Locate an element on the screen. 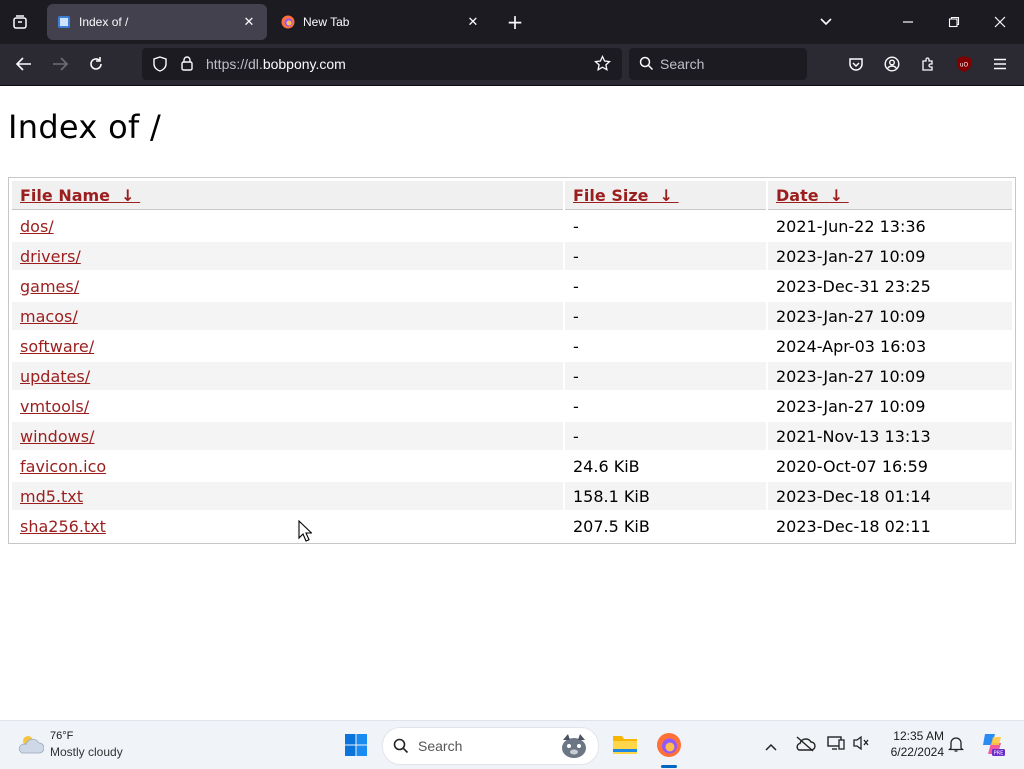  weather-widget: 76°F Mostly cloudy is located at coordinates (75, 745).